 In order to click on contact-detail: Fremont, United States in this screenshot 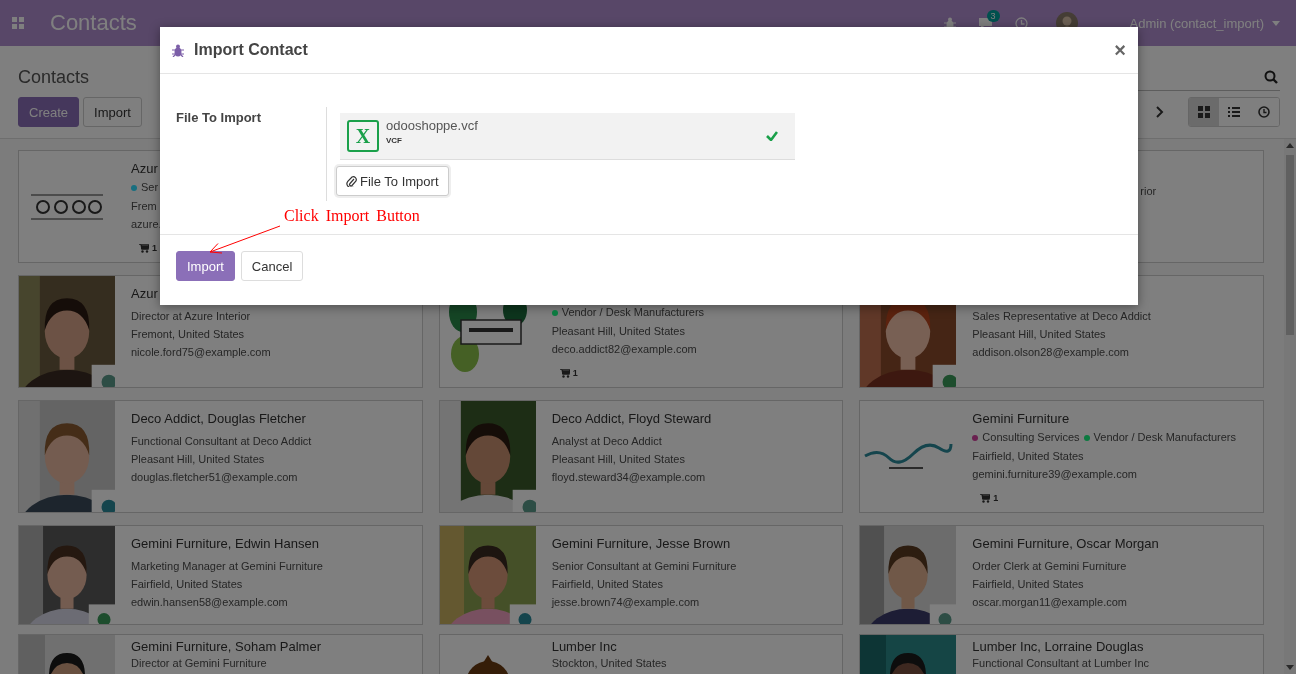, I will do `click(188, 334)`.